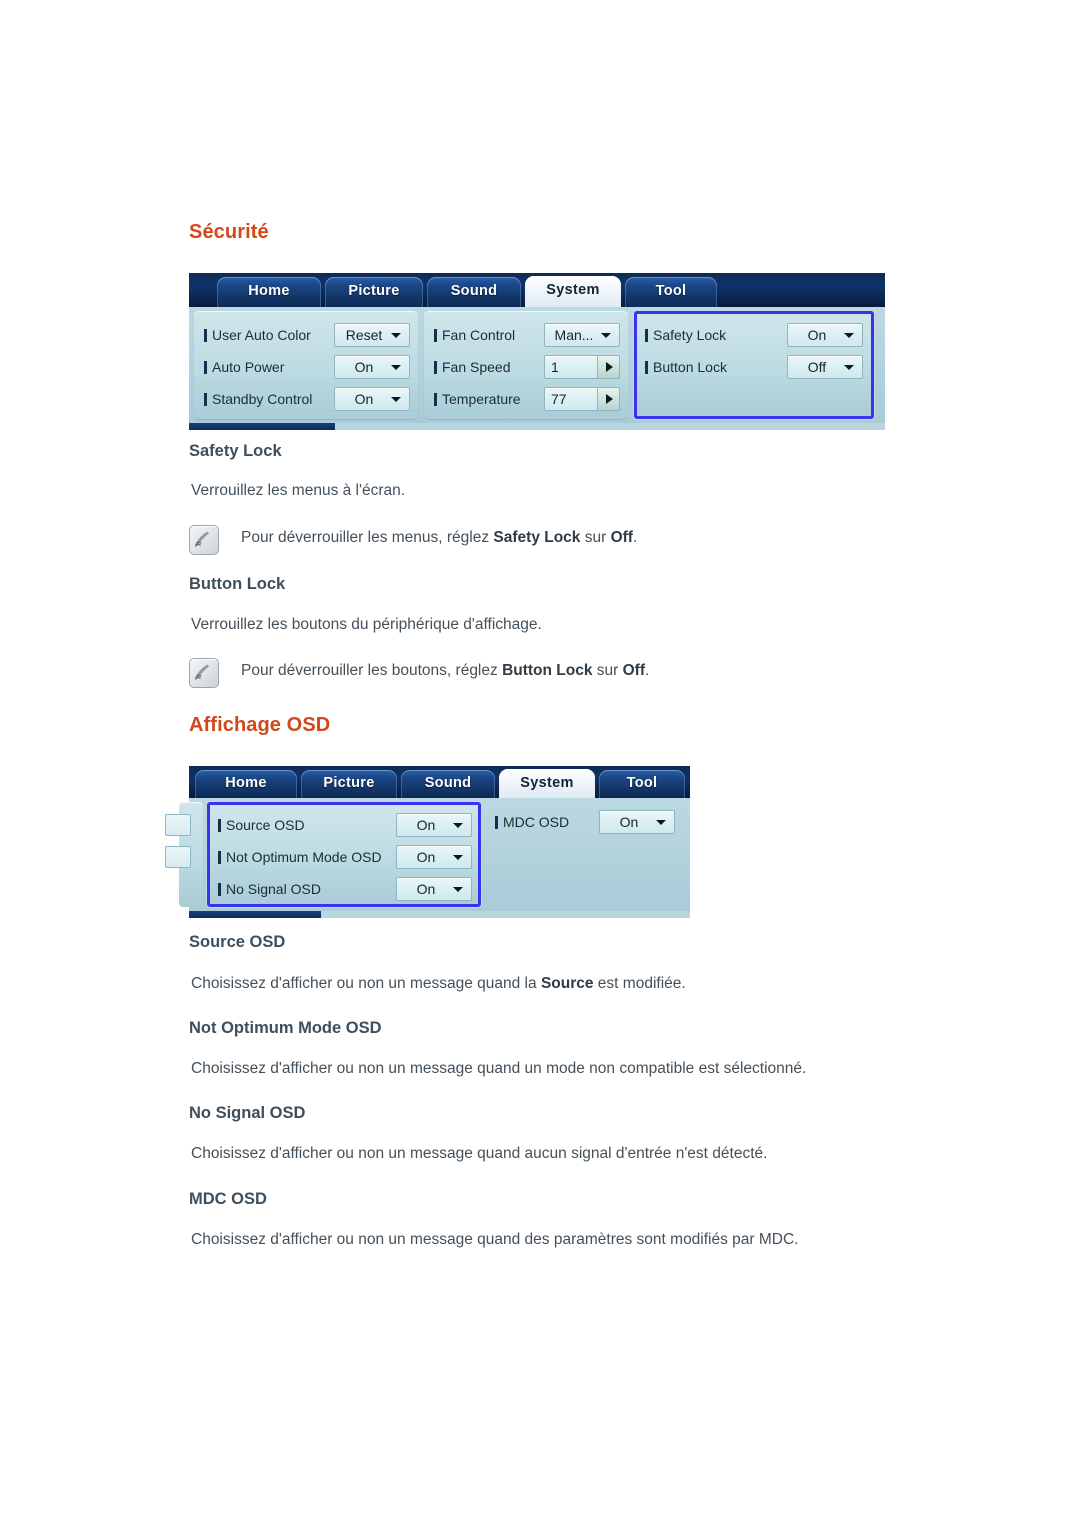 The image size is (1080, 1527). What do you see at coordinates (817, 335) in the screenshot?
I see `osd-value-safety-lock: On` at bounding box center [817, 335].